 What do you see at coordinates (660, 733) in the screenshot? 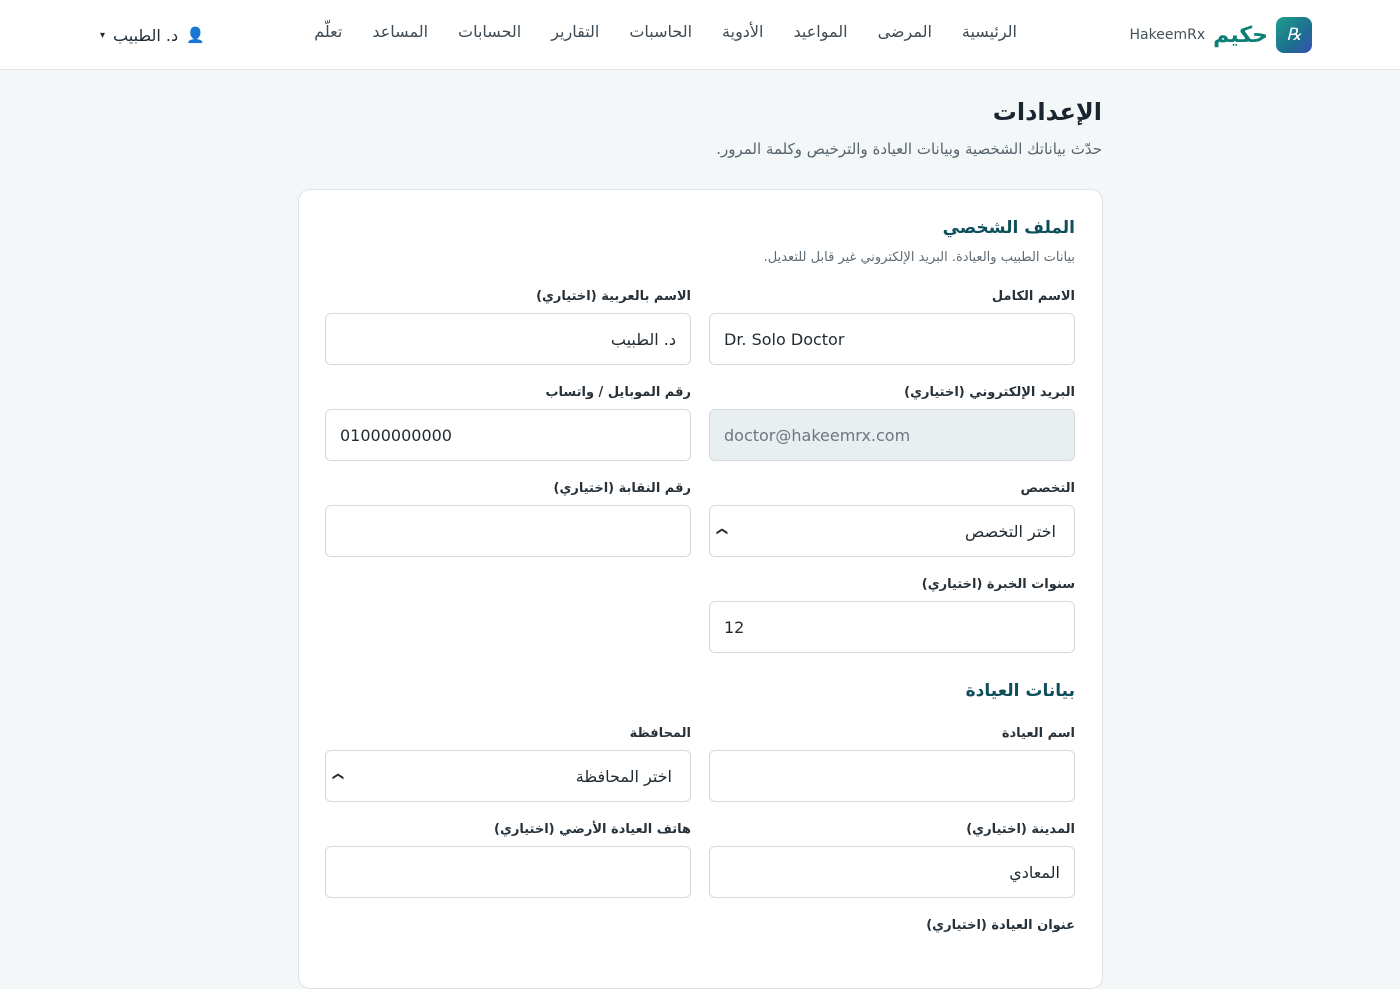
I see `governorate-label: المحافظة` at bounding box center [660, 733].